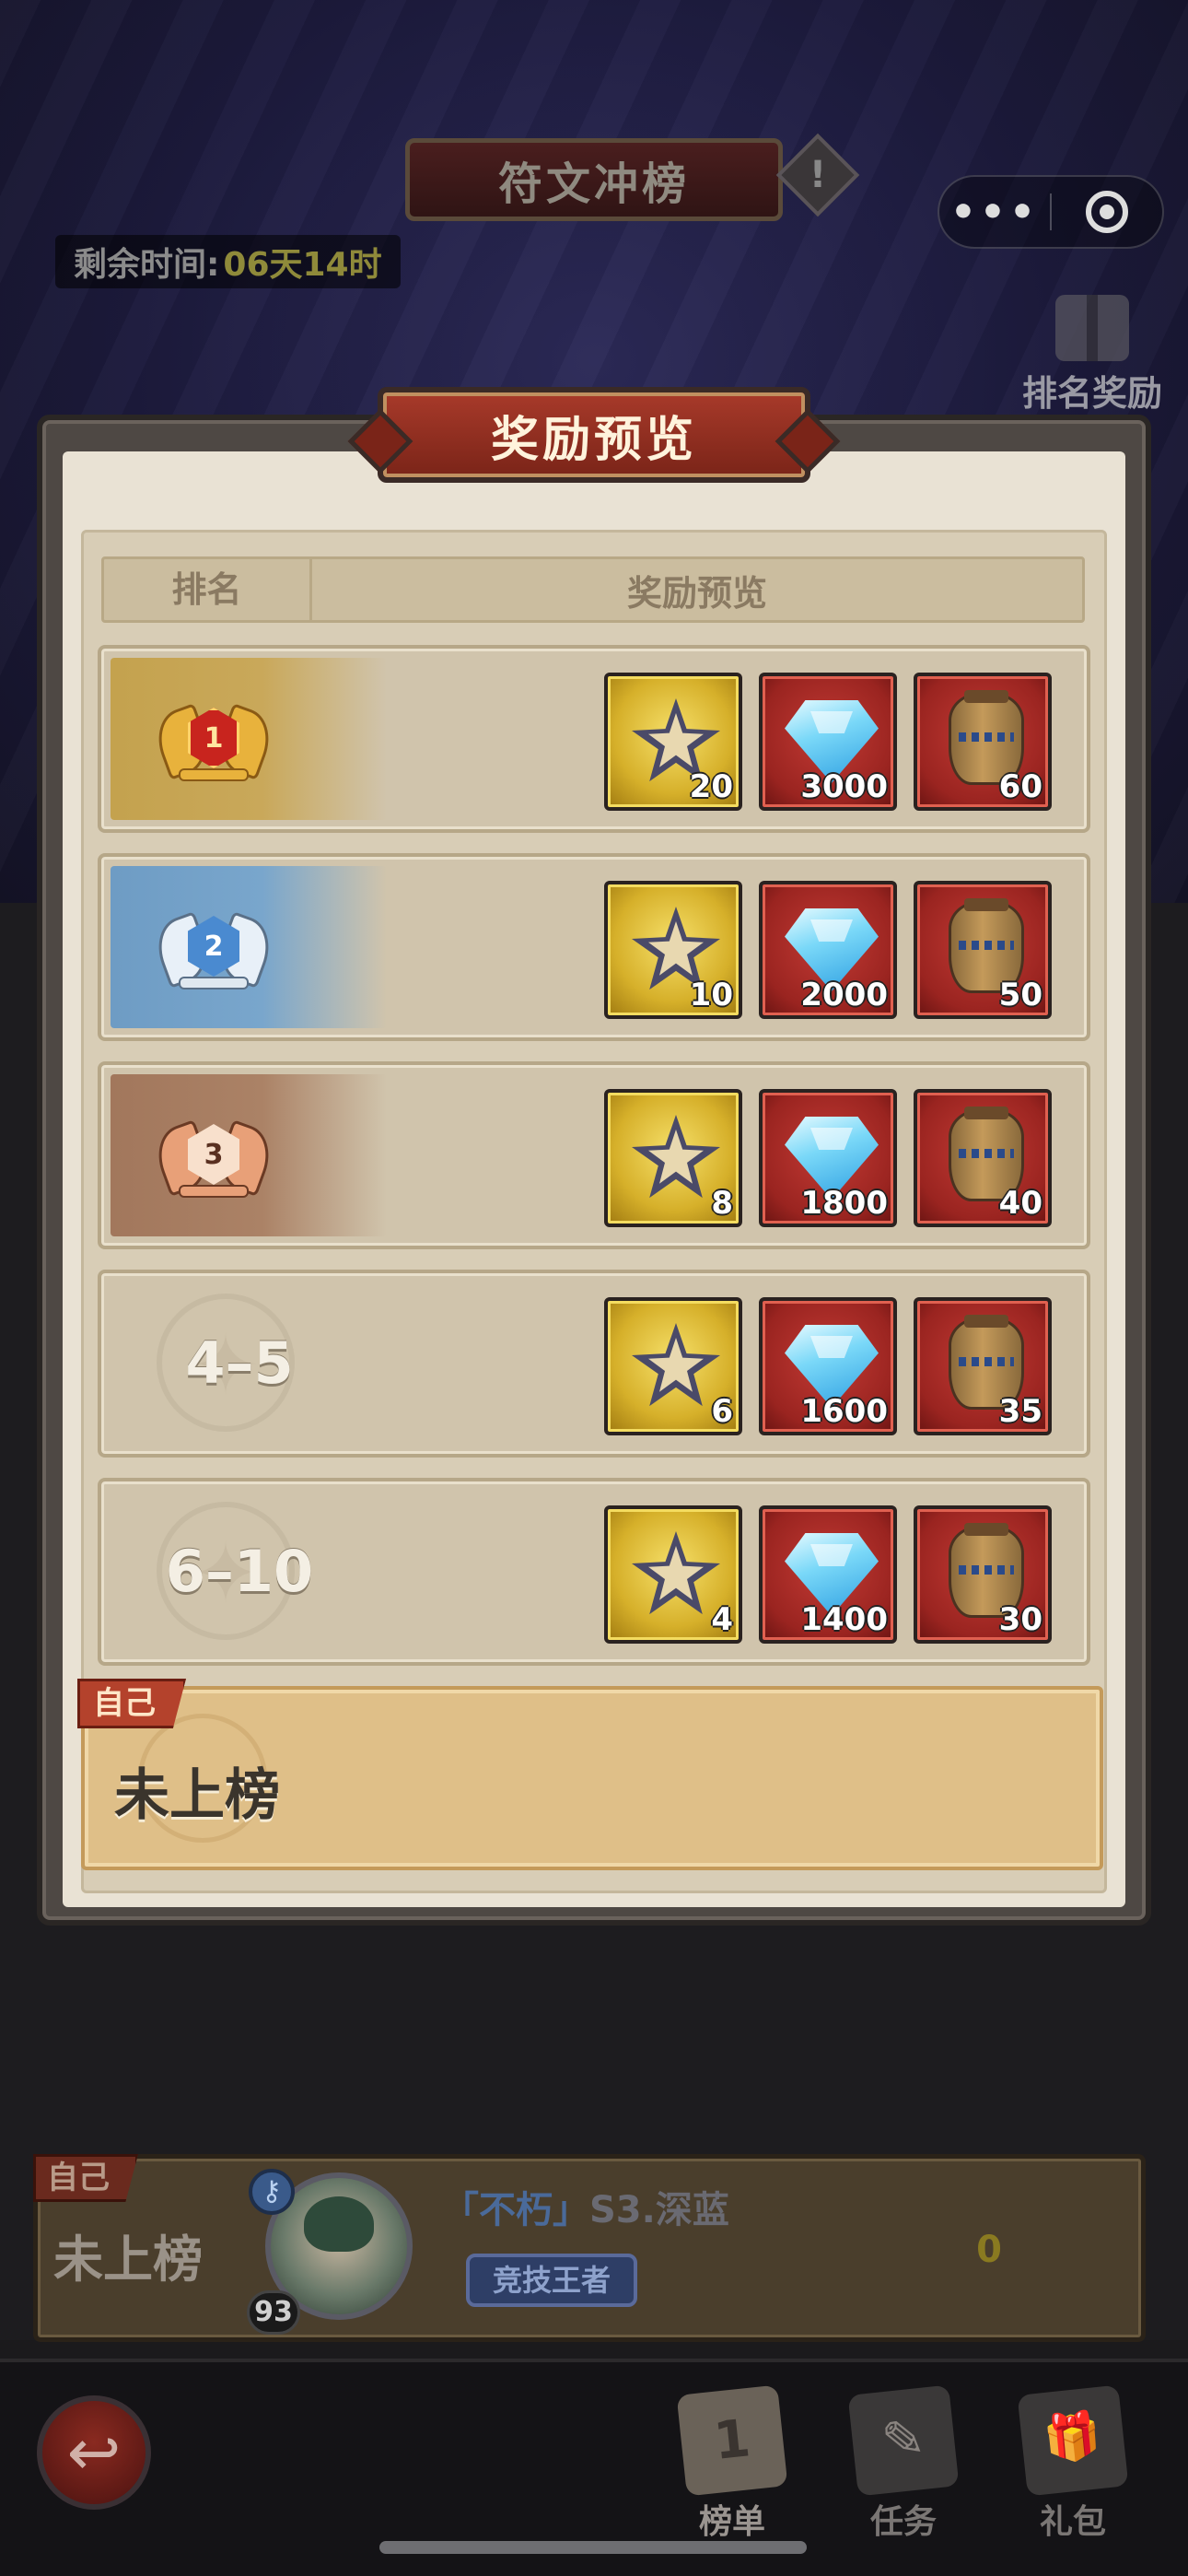 The width and height of the screenshot is (1188, 2576). What do you see at coordinates (659, 2210) in the screenshot?
I see `player-name: S3.深蓝` at bounding box center [659, 2210].